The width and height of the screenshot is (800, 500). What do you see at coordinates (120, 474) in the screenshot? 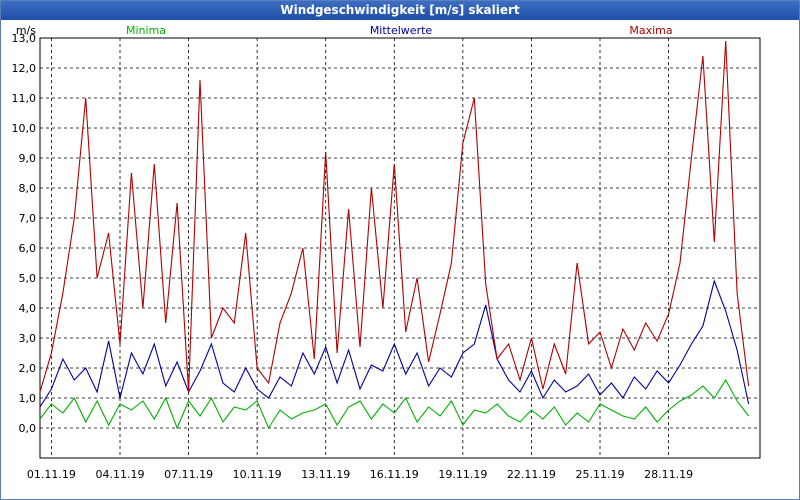
I see `x-tick-label: 04.11.19` at bounding box center [120, 474].